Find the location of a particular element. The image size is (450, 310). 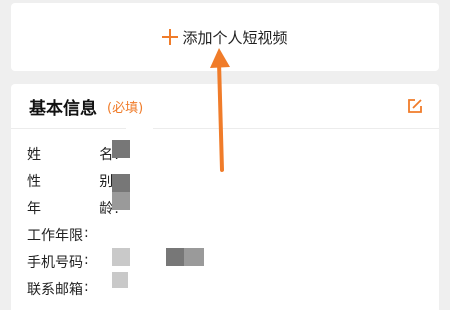

field-label: 性 别: is located at coordinates (73, 181).